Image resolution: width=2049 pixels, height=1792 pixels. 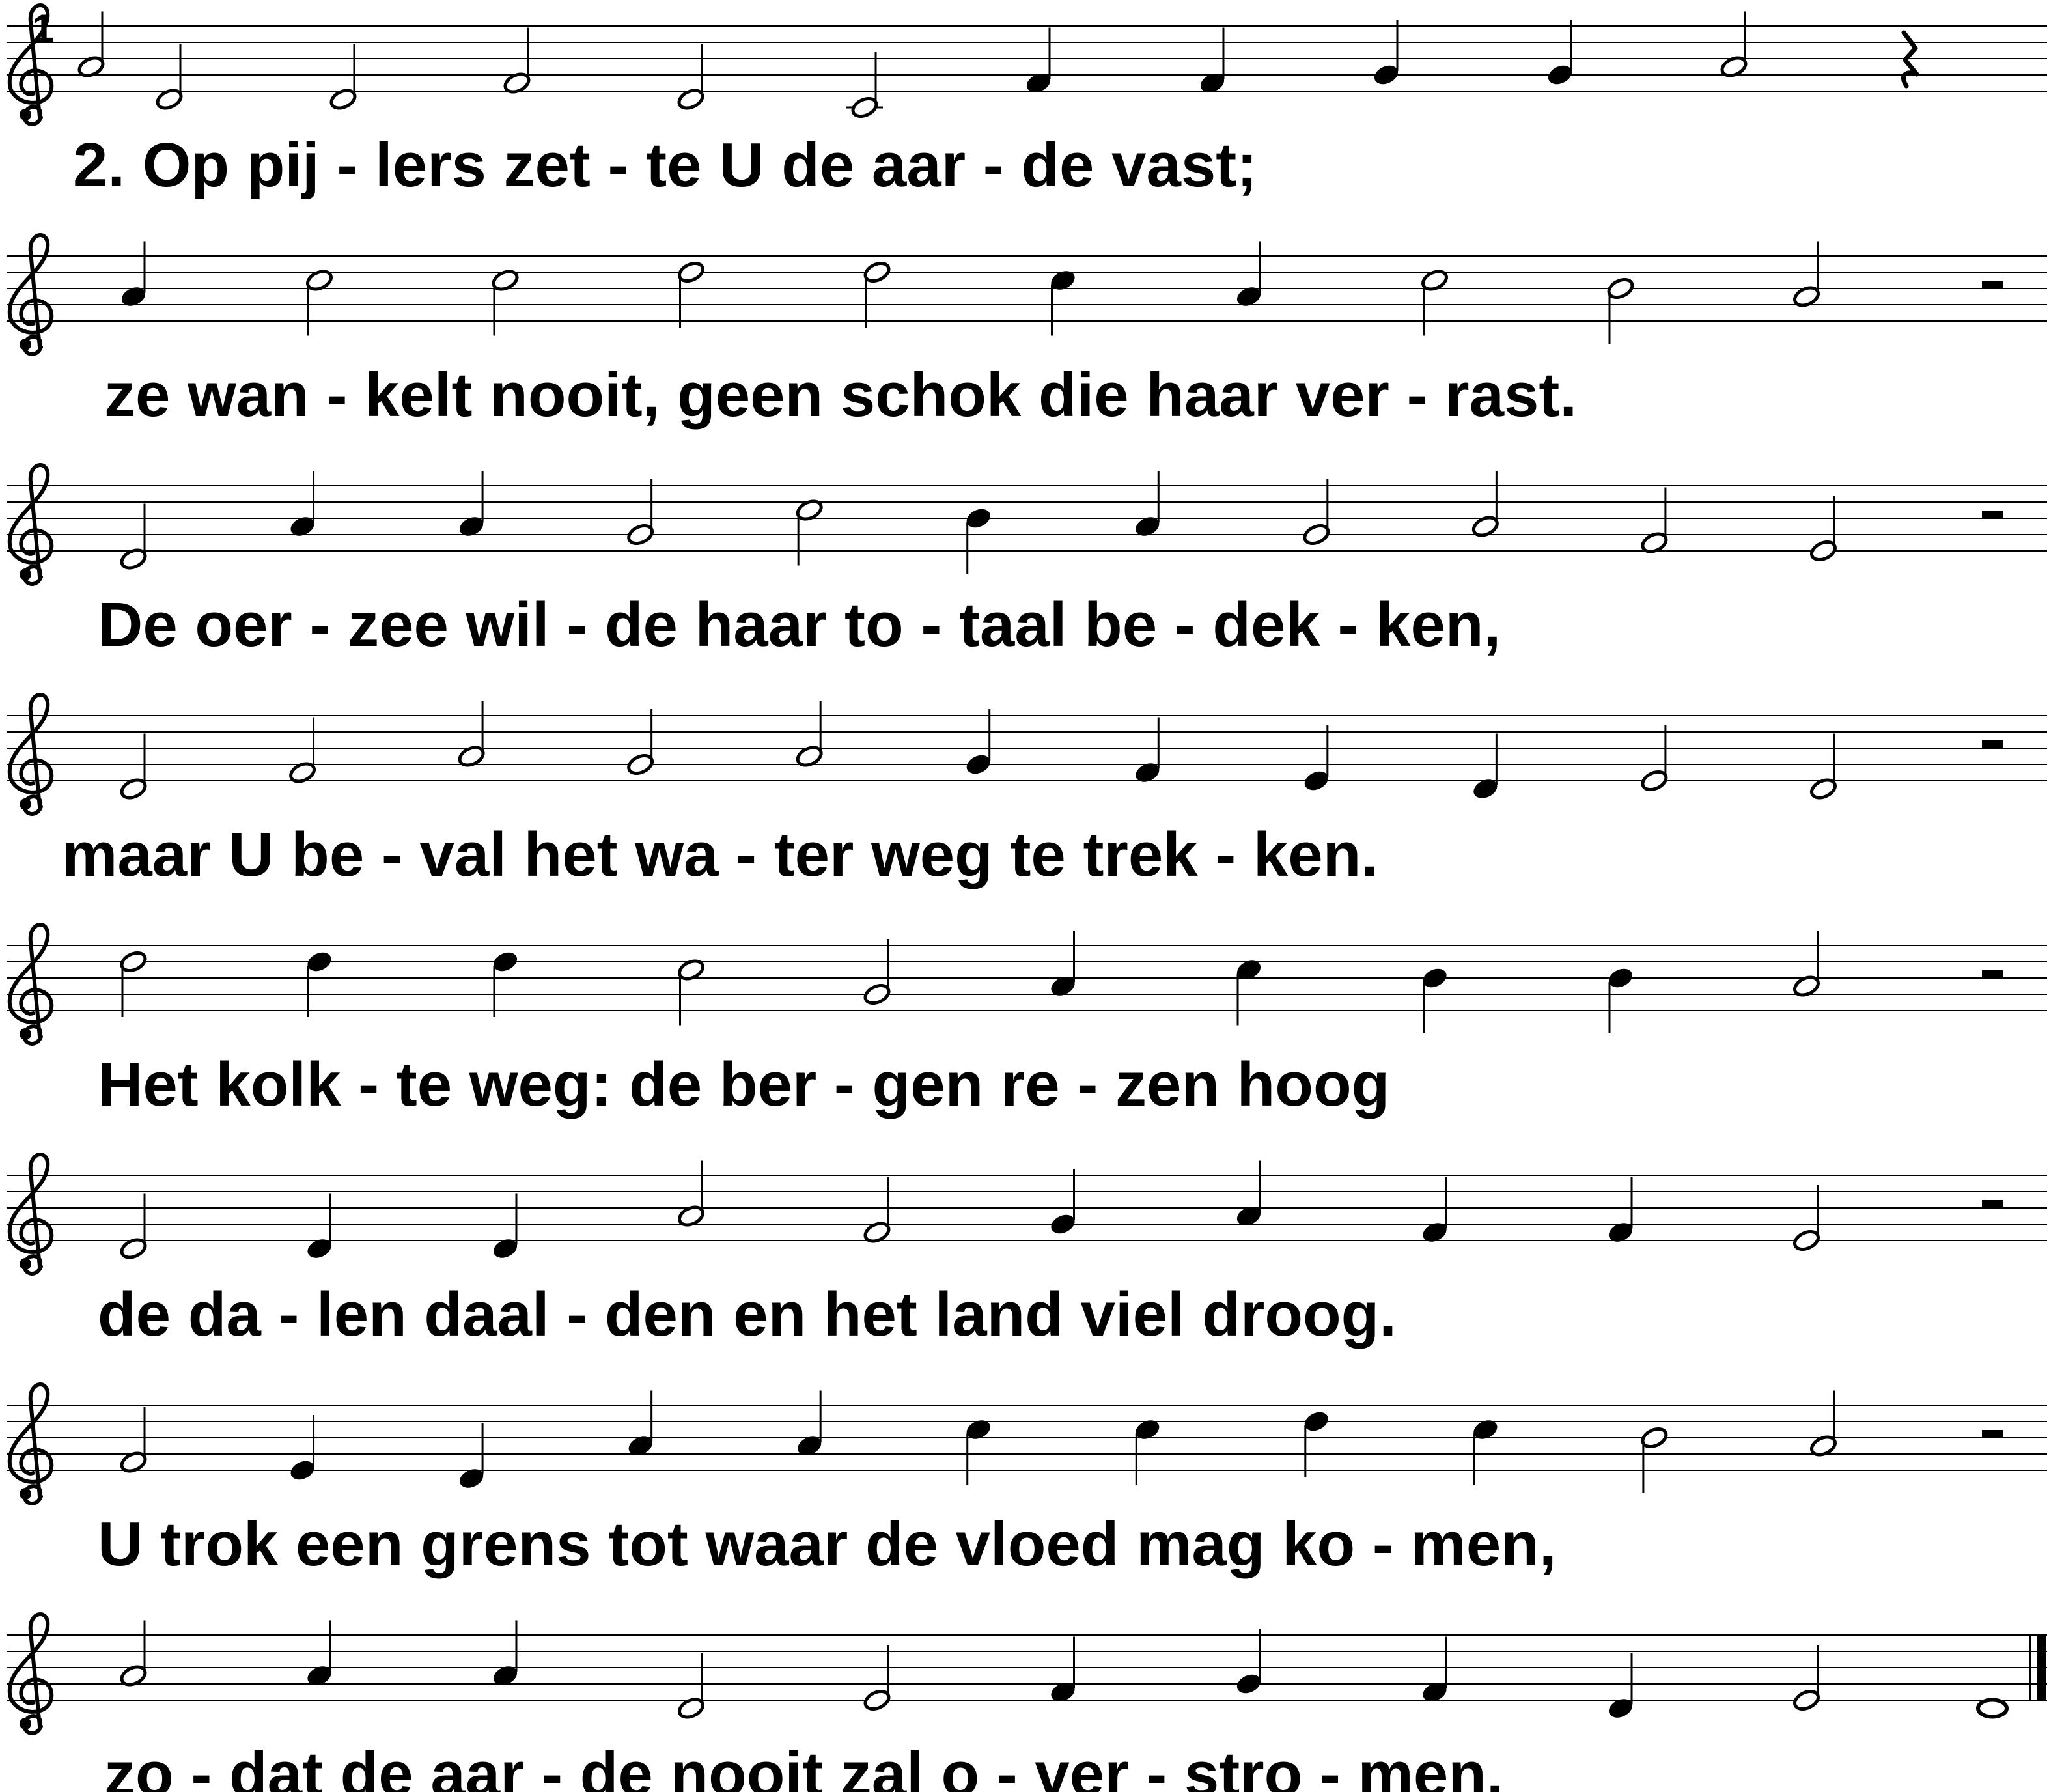 I want to click on lyric-syllable: kolk, so click(x=270, y=1084).